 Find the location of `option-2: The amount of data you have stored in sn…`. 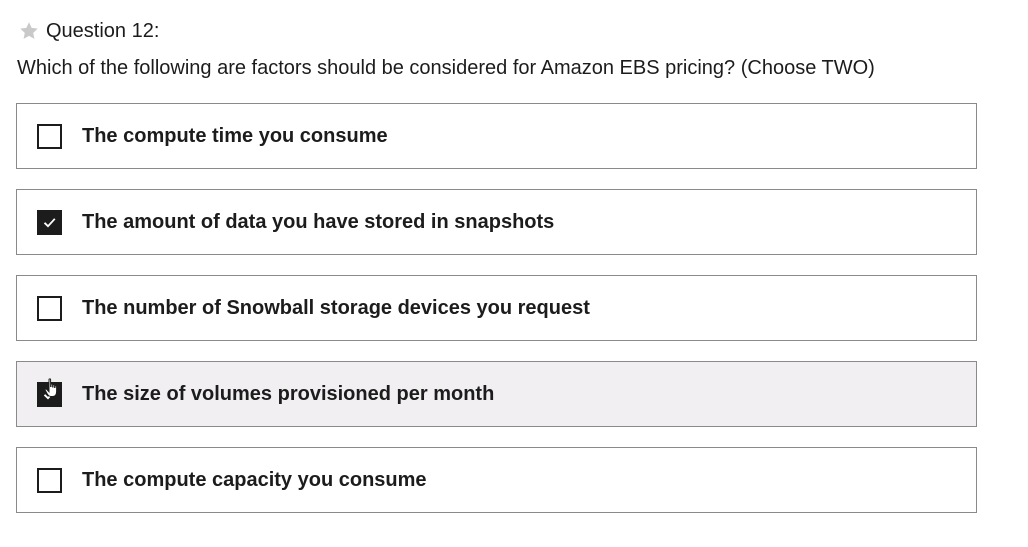

option-2: The amount of data you have stored in sn… is located at coordinates (496, 222).